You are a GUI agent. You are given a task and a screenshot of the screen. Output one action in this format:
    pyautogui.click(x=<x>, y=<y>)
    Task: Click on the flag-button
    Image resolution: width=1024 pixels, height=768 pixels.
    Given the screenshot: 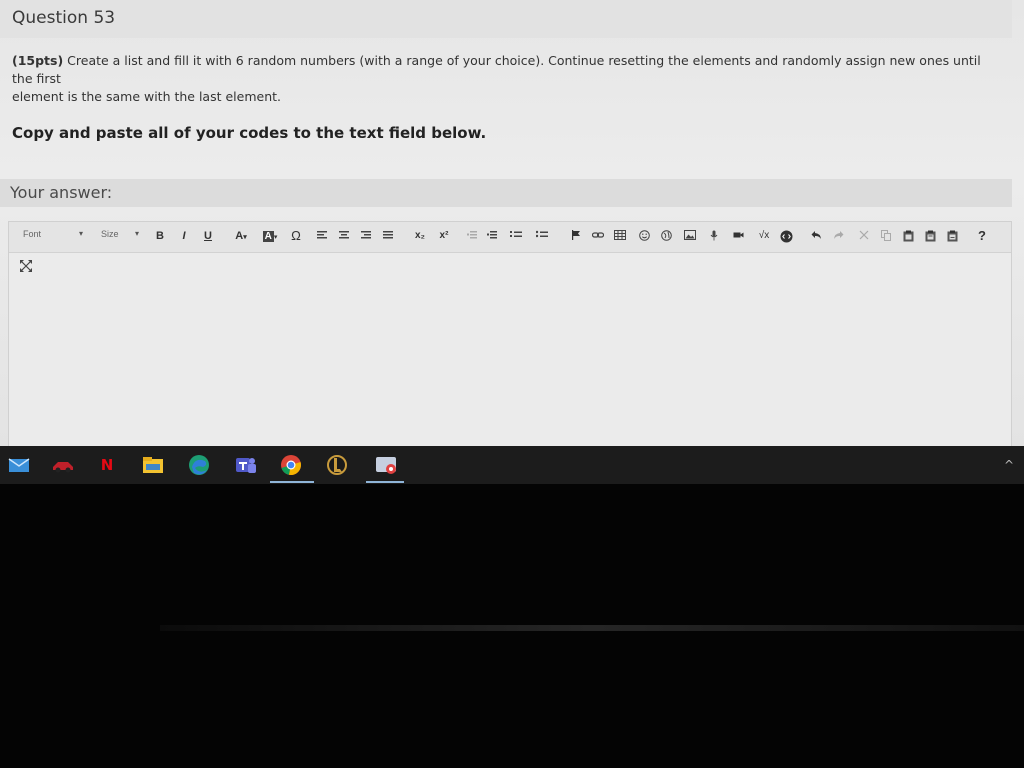 What is the action you would take?
    pyautogui.click(x=576, y=236)
    